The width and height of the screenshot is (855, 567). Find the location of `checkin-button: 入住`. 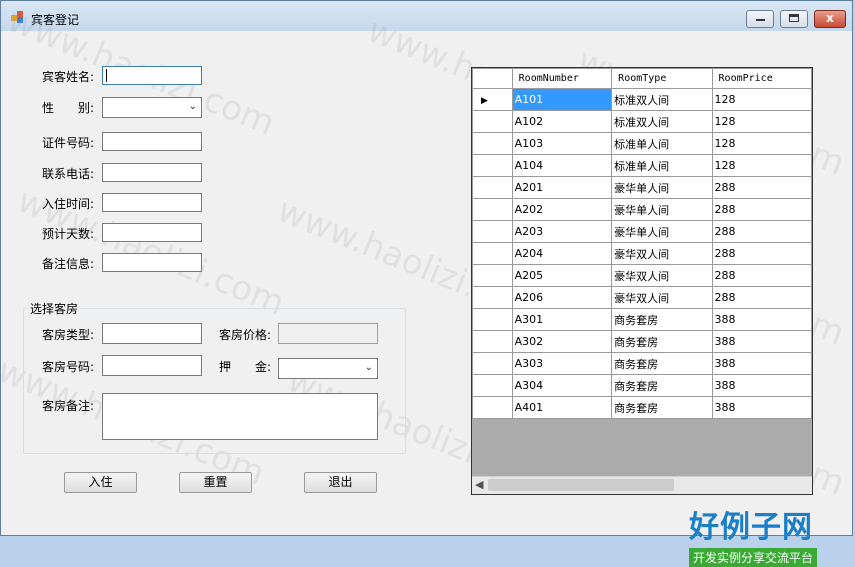

checkin-button: 入住 is located at coordinates (100, 482).